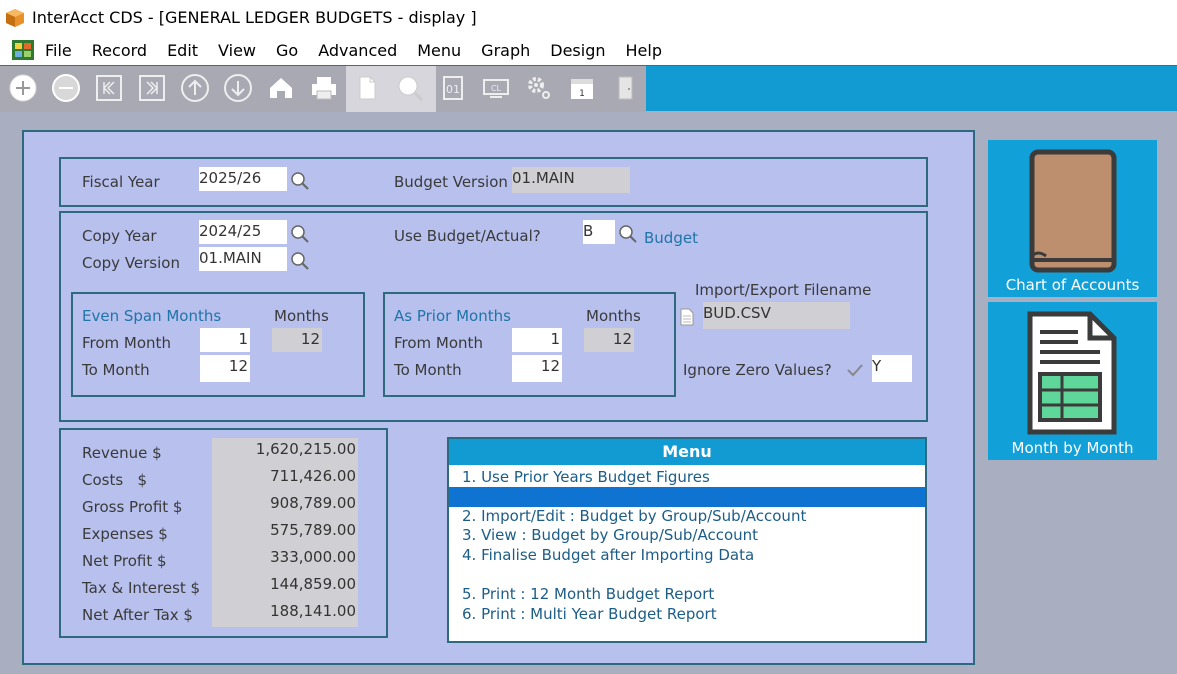  What do you see at coordinates (300, 181) in the screenshot?
I see `fiscal-year-search-icon` at bounding box center [300, 181].